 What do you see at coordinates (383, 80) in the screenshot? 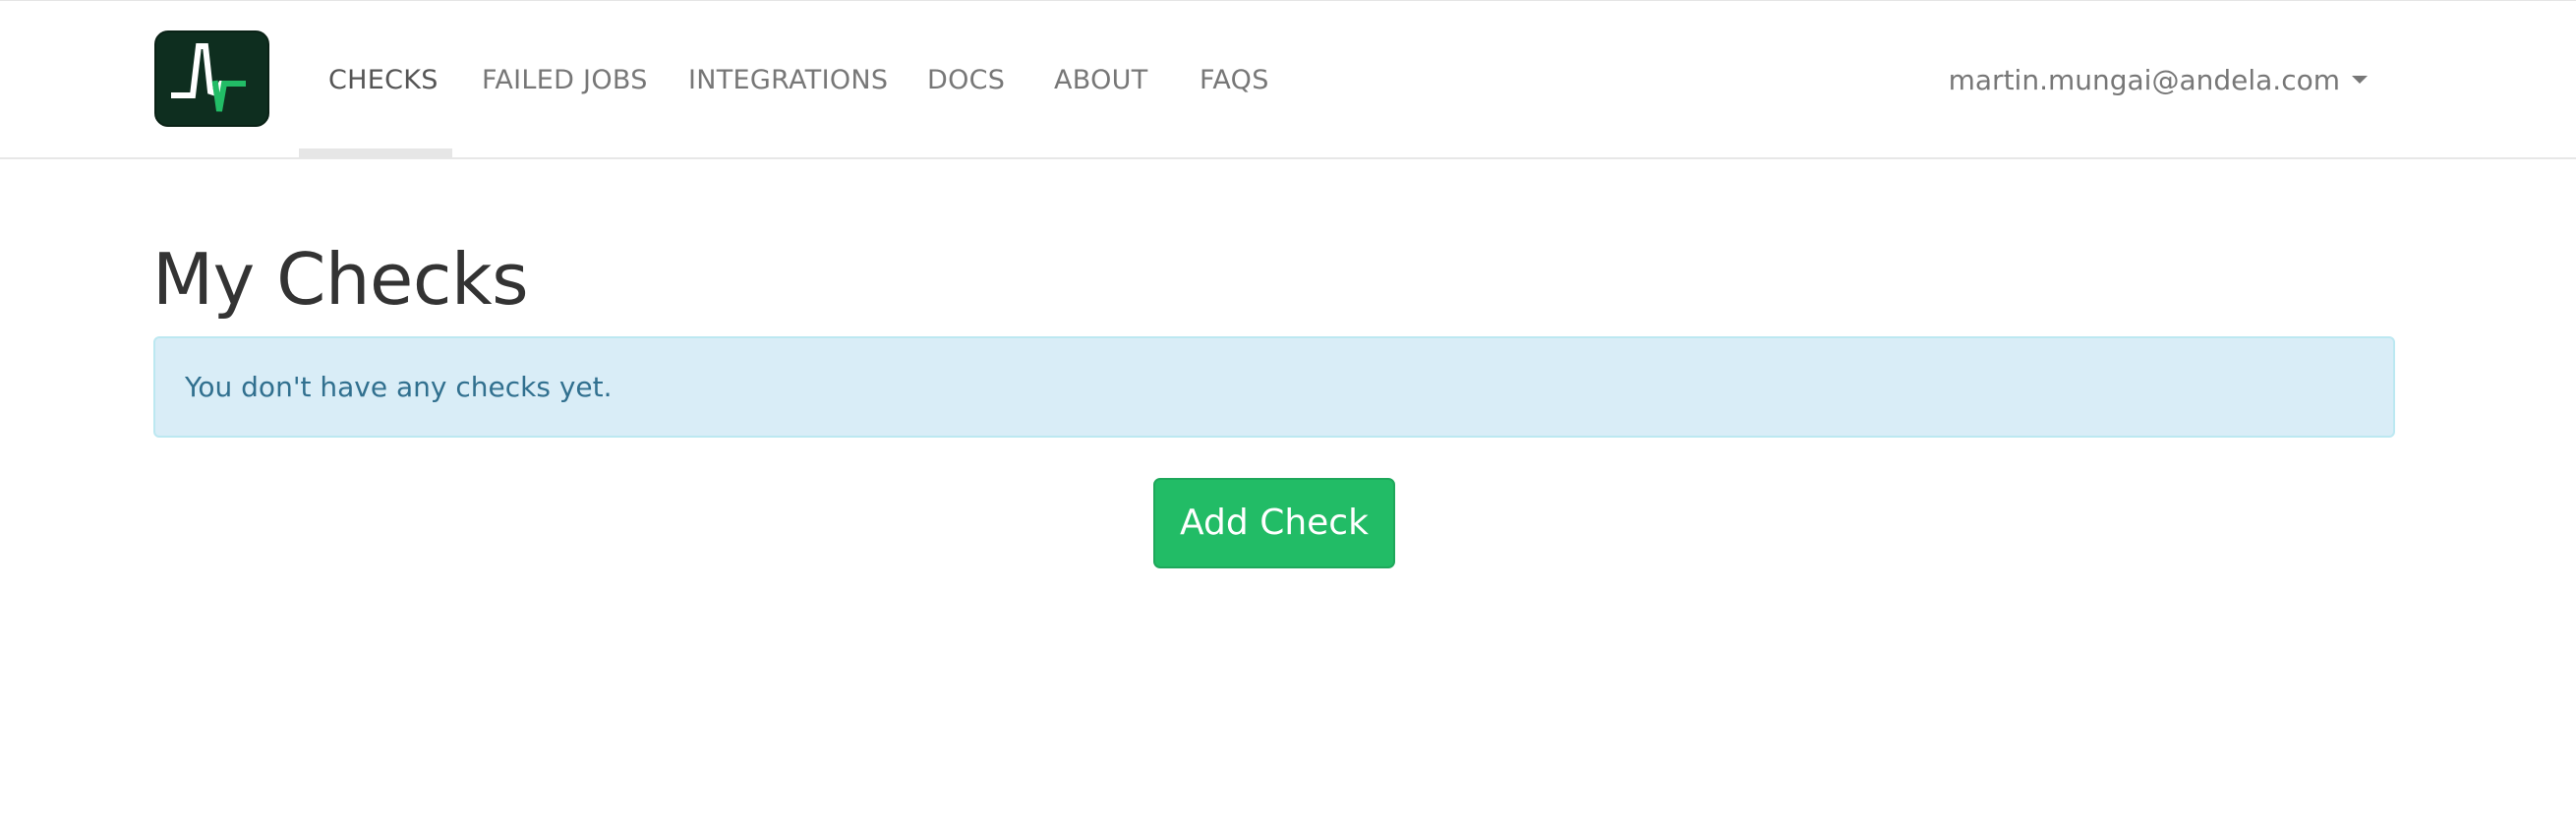
I see `nav-item-checks: CHECKS` at bounding box center [383, 80].